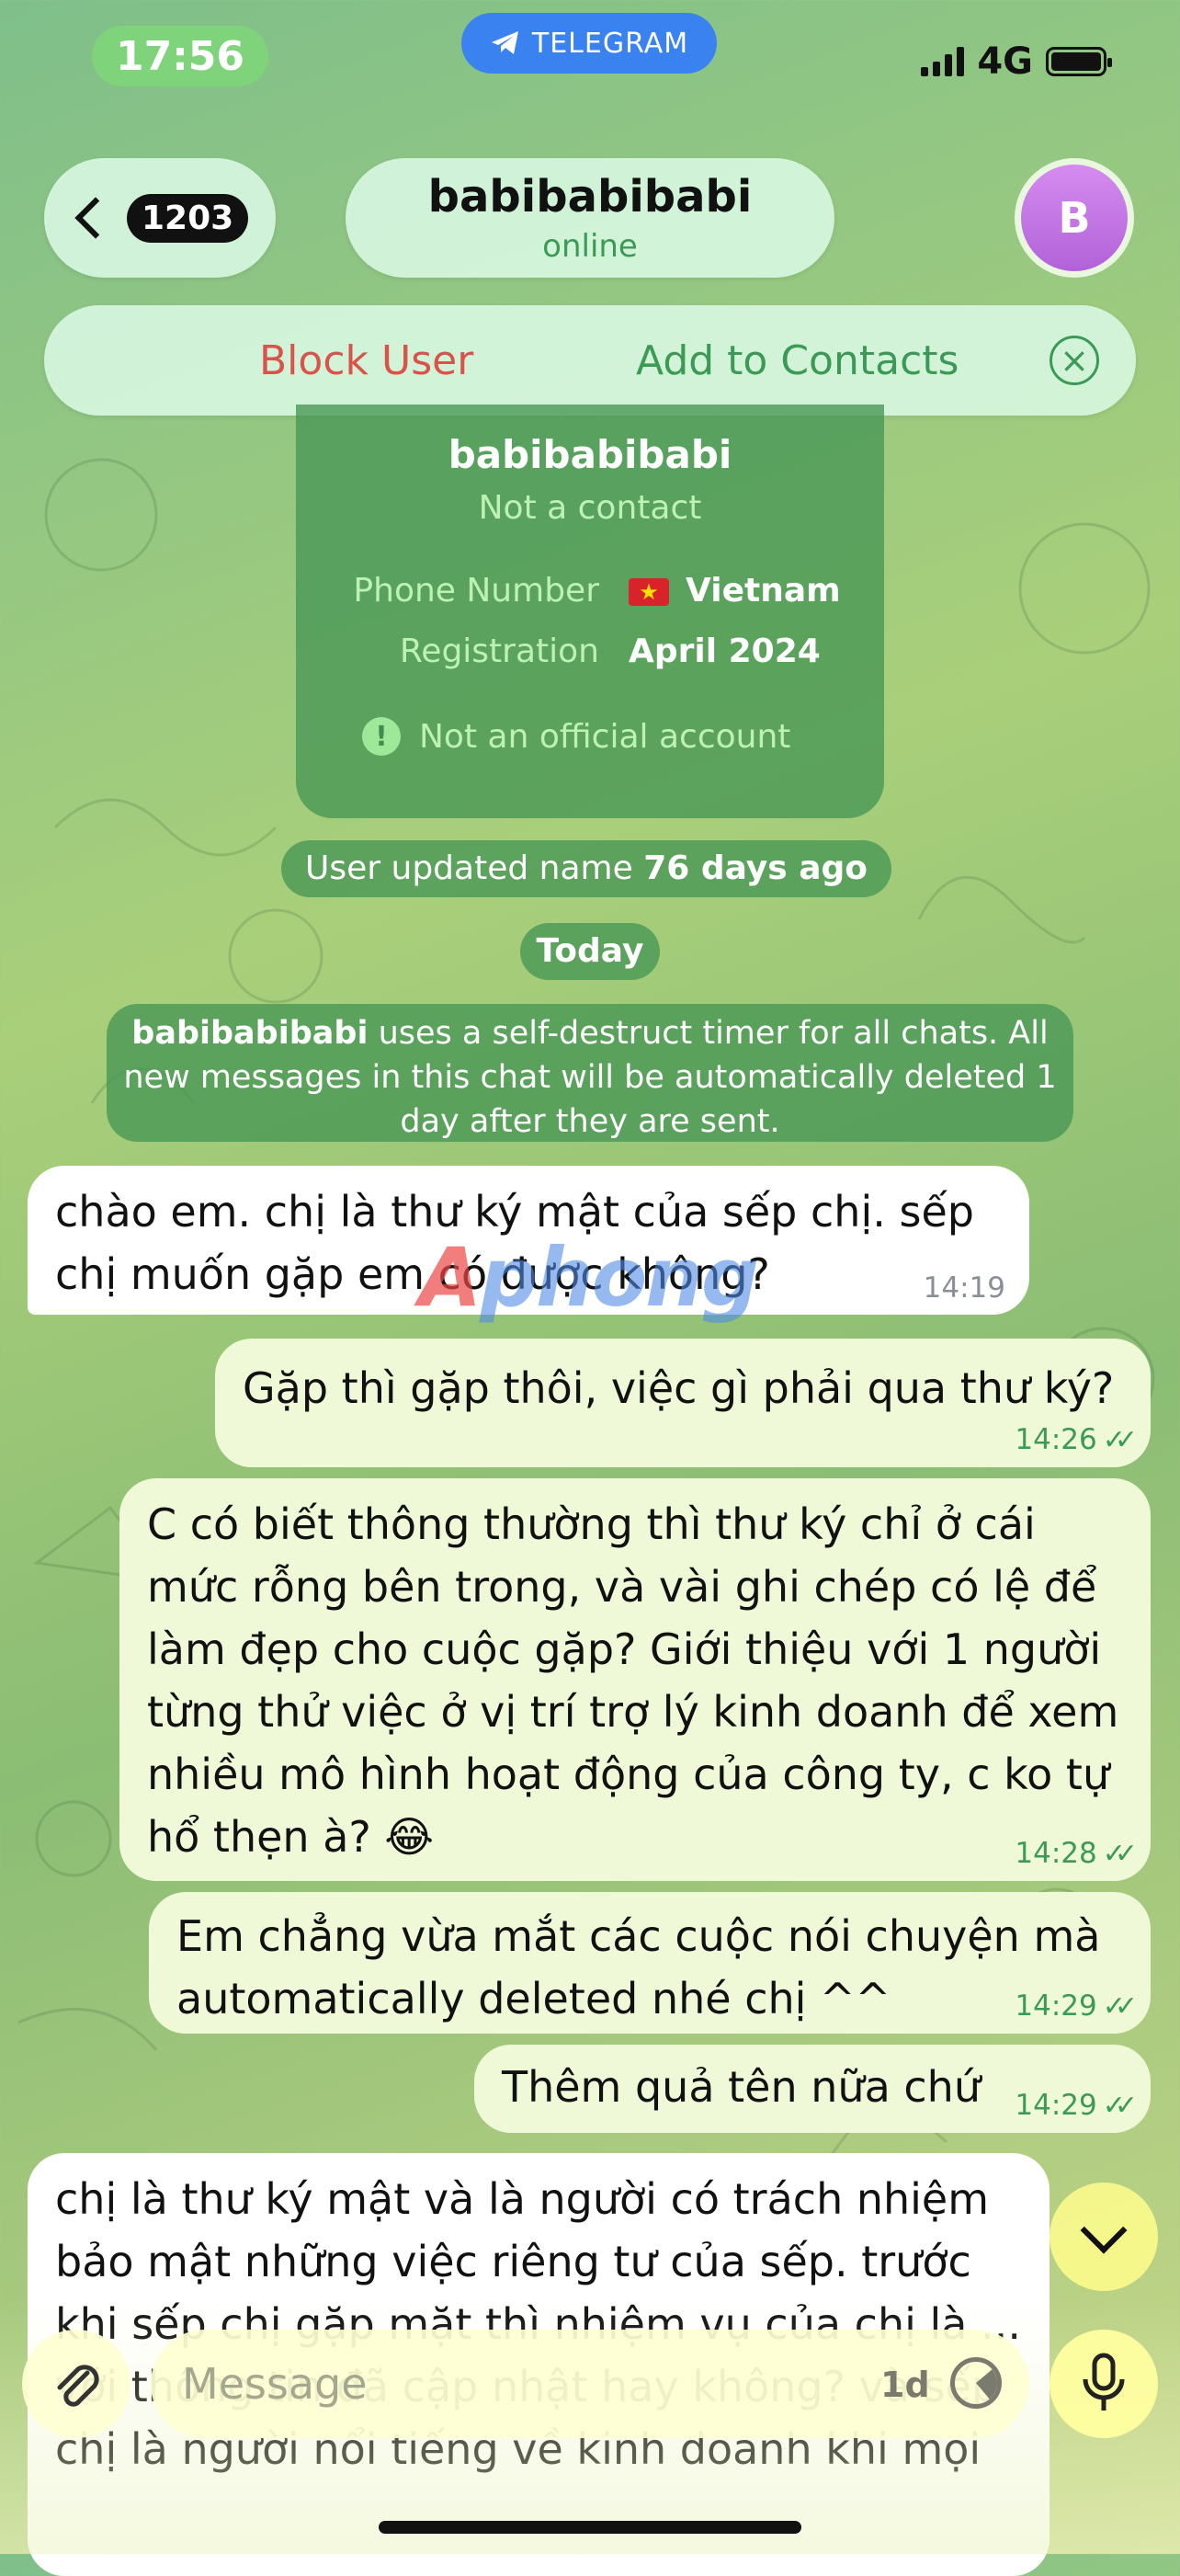 This screenshot has width=1180, height=2576. I want to click on exclamation-icon: !, so click(381, 736).